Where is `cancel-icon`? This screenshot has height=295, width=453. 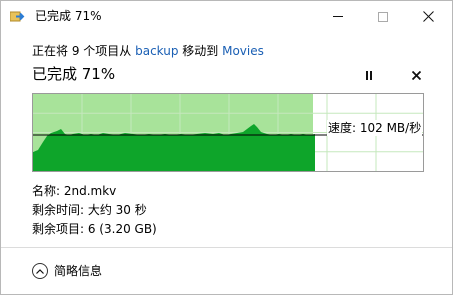
cancel-icon is located at coordinates (416, 75).